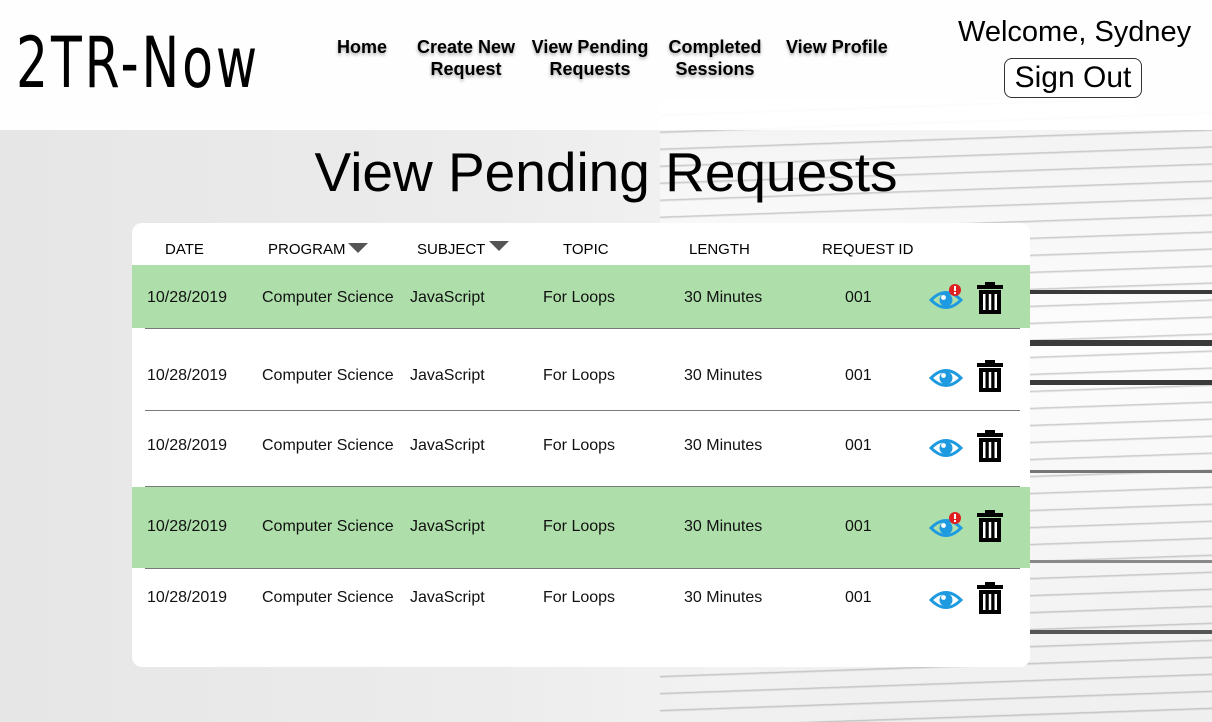  I want to click on nav-label: Create New Request, so click(466, 58).